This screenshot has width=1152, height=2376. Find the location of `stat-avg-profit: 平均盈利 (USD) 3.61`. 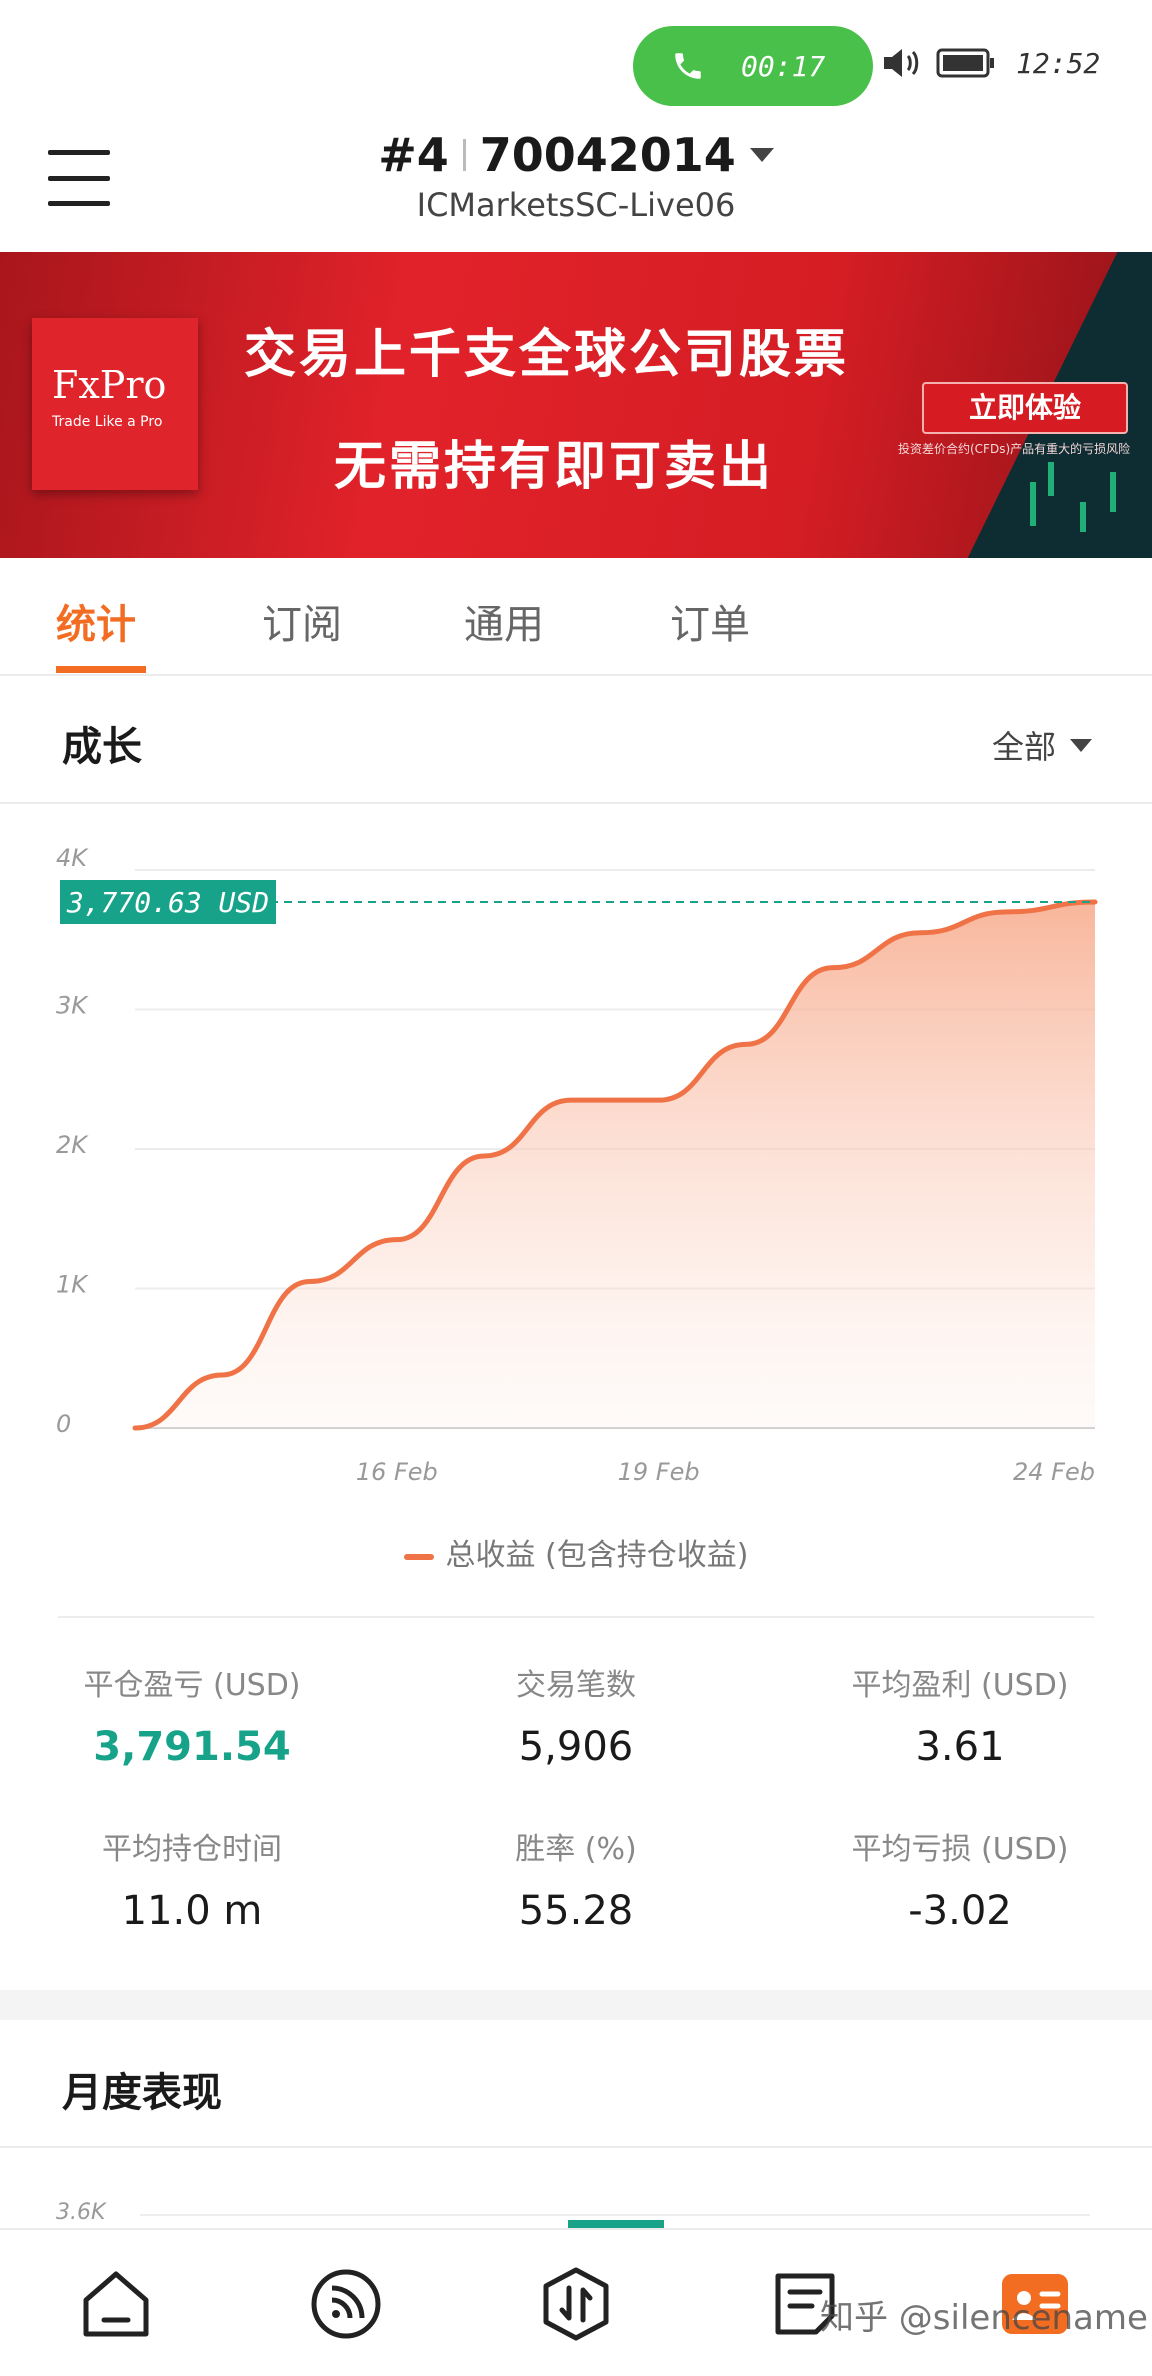

stat-avg-profit: 平均盈利 (USD) 3.61 is located at coordinates (960, 1715).